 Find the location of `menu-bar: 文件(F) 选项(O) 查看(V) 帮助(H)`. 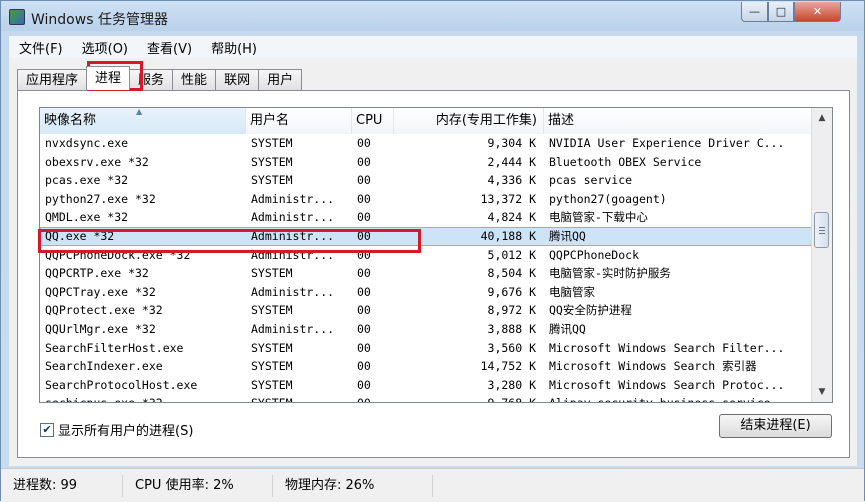

menu-bar: 文件(F) 选项(O) 查看(V) 帮助(H) is located at coordinates (433, 47).